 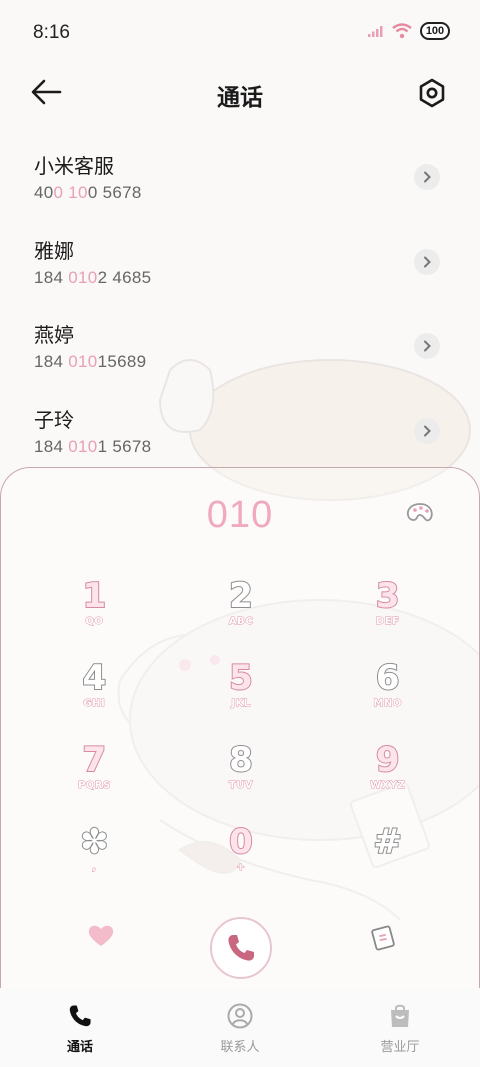 What do you see at coordinates (93, 446) in the screenshot?
I see `contact-number: 184 0101 5678` at bounding box center [93, 446].